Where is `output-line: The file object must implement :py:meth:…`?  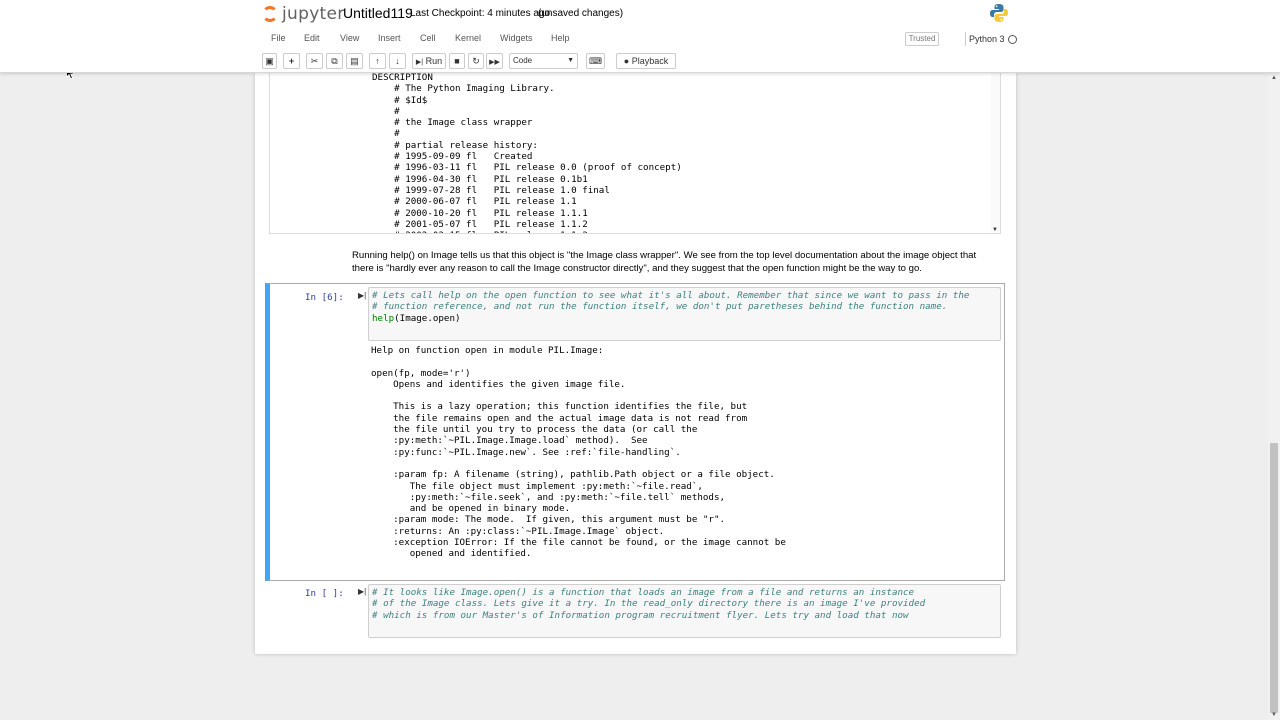
output-line: The file object must implement :py:meth:… is located at coordinates (537, 486).